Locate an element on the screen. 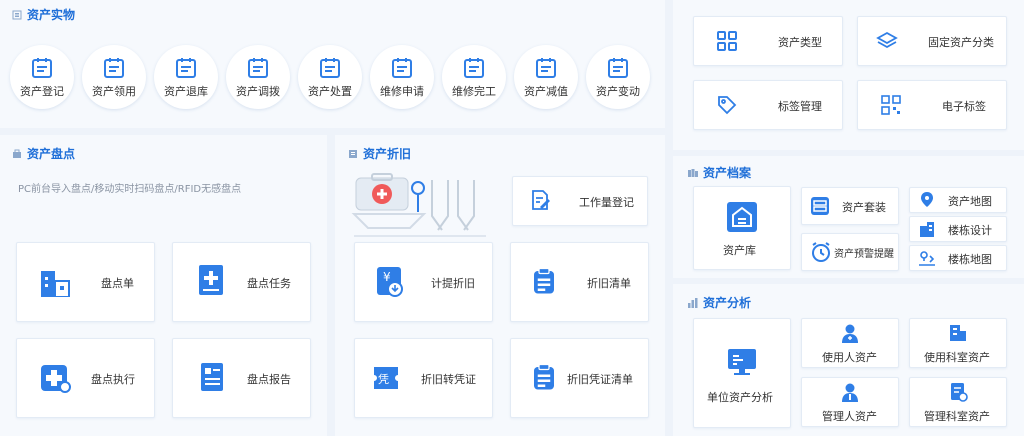  analysis-item-unit: 单位资产分析 is located at coordinates (742, 373).